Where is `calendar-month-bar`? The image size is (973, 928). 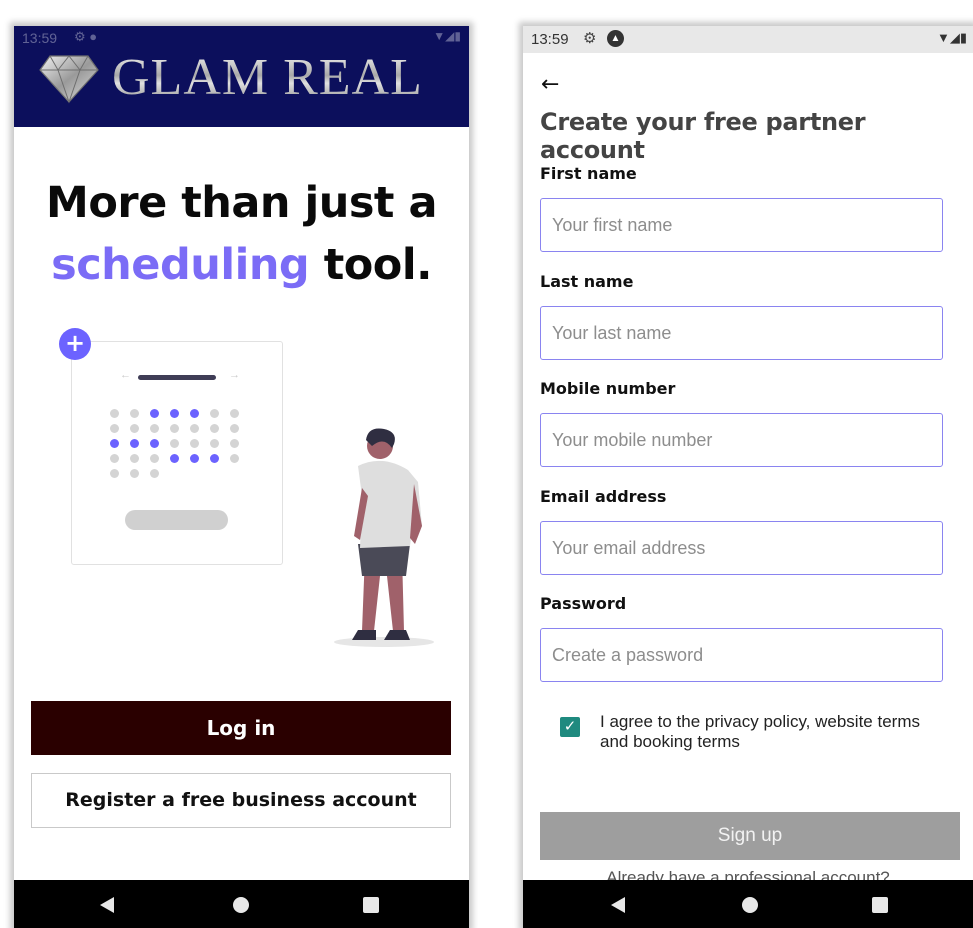 calendar-month-bar is located at coordinates (177, 377).